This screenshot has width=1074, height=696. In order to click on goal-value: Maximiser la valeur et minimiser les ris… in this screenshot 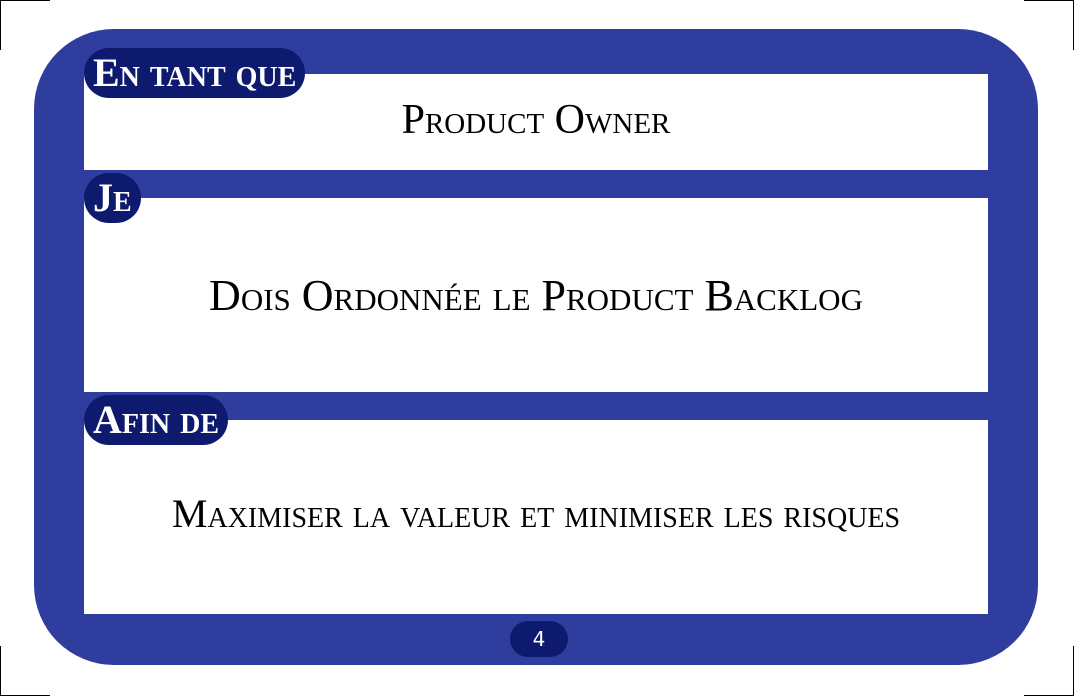, I will do `click(536, 513)`.